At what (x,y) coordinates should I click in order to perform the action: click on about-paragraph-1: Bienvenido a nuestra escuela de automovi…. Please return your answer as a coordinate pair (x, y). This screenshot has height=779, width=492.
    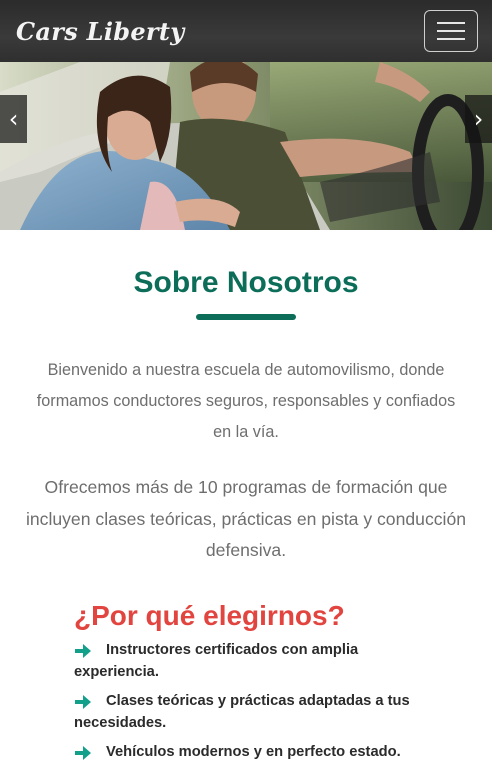
    Looking at the image, I should click on (246, 401).